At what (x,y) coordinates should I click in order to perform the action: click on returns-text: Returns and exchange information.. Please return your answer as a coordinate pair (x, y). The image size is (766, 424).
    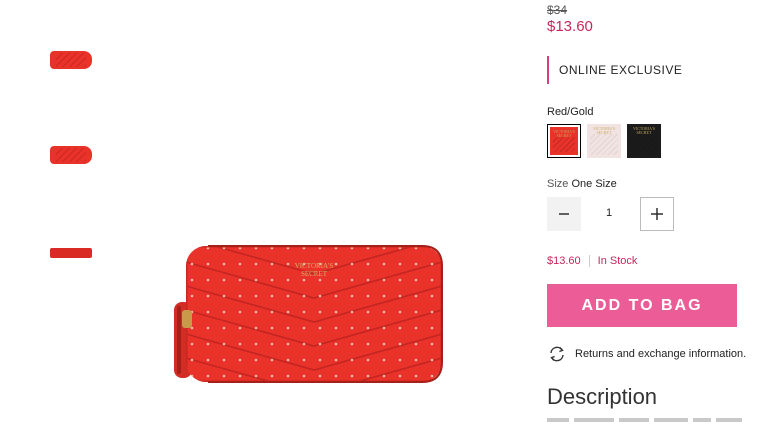
    Looking at the image, I should click on (661, 354).